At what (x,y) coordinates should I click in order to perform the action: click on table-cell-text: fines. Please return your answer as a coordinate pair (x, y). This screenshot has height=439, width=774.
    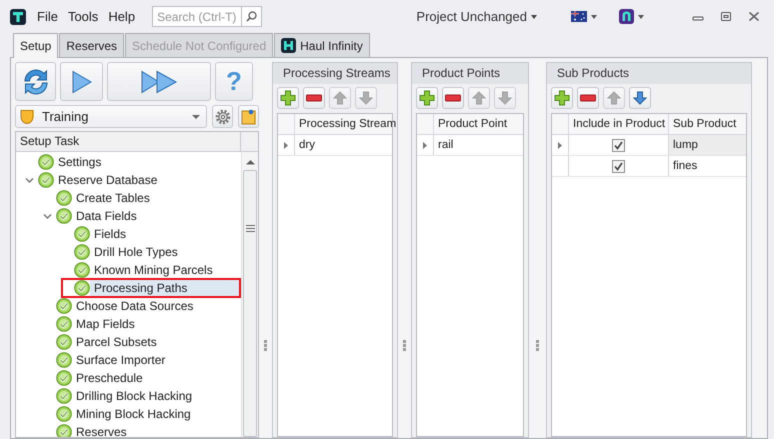
    Looking at the image, I should click on (685, 166).